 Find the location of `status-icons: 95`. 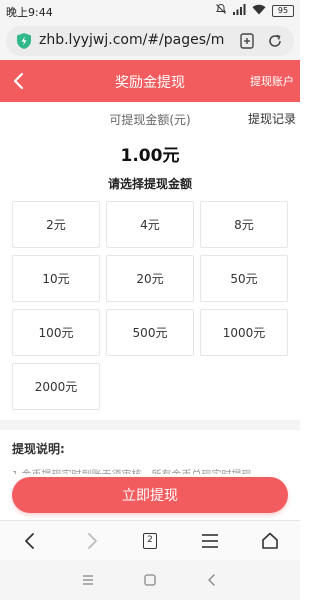

status-icons: 95 is located at coordinates (254, 10).